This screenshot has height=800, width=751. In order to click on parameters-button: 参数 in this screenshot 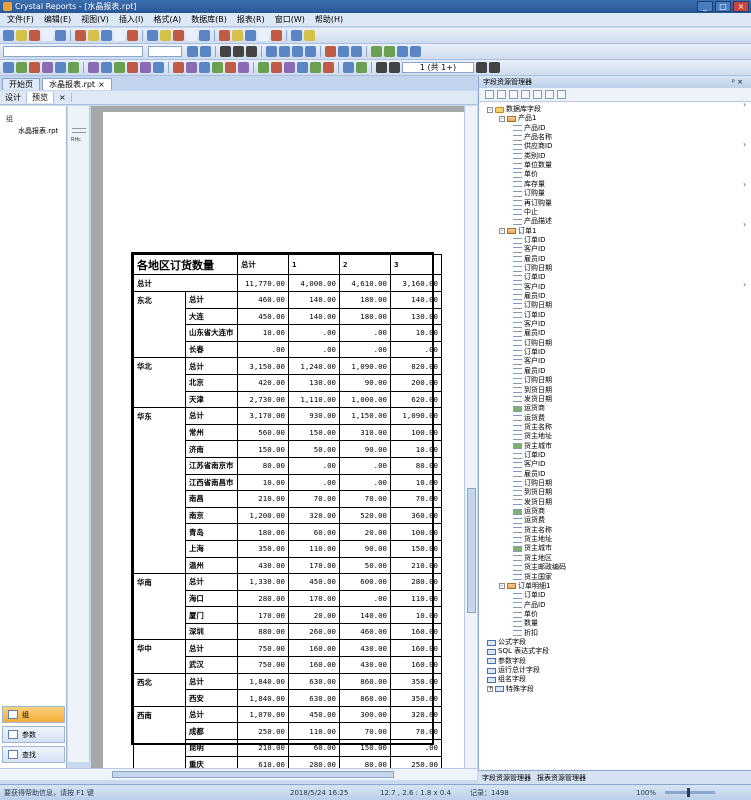, I will do `click(33, 734)`.